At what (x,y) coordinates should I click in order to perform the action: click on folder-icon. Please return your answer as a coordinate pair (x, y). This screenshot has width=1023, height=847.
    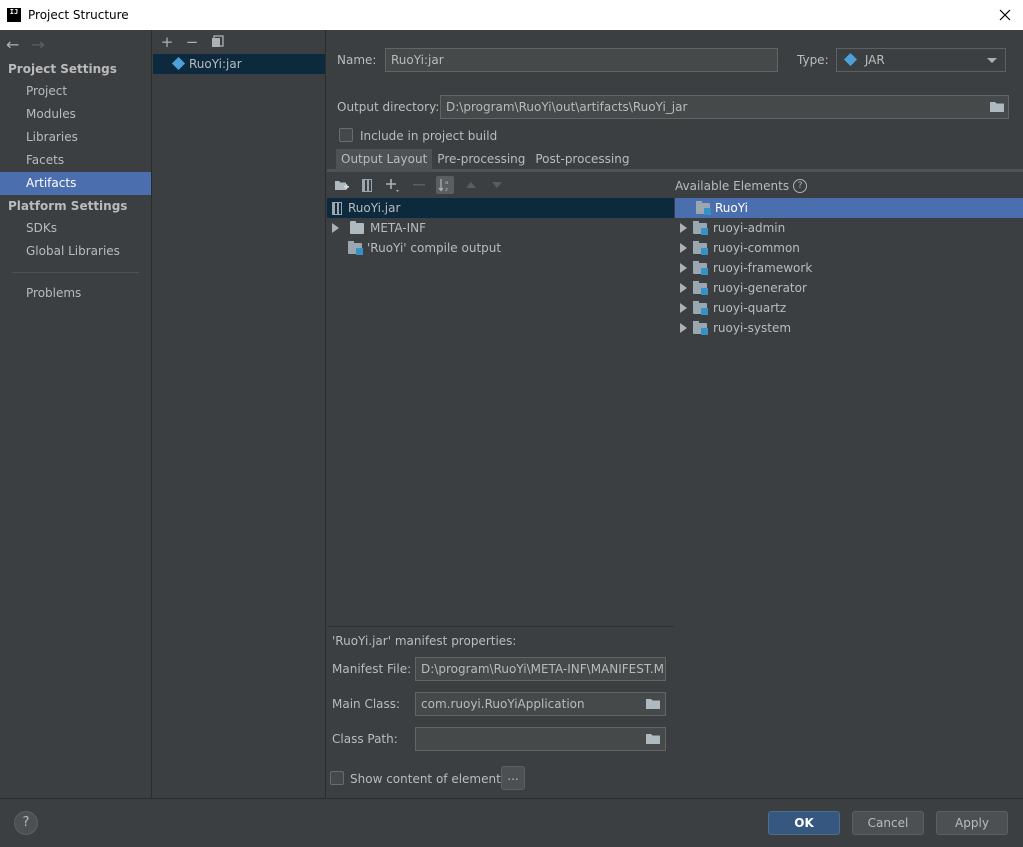
    Looking at the image, I should click on (357, 227).